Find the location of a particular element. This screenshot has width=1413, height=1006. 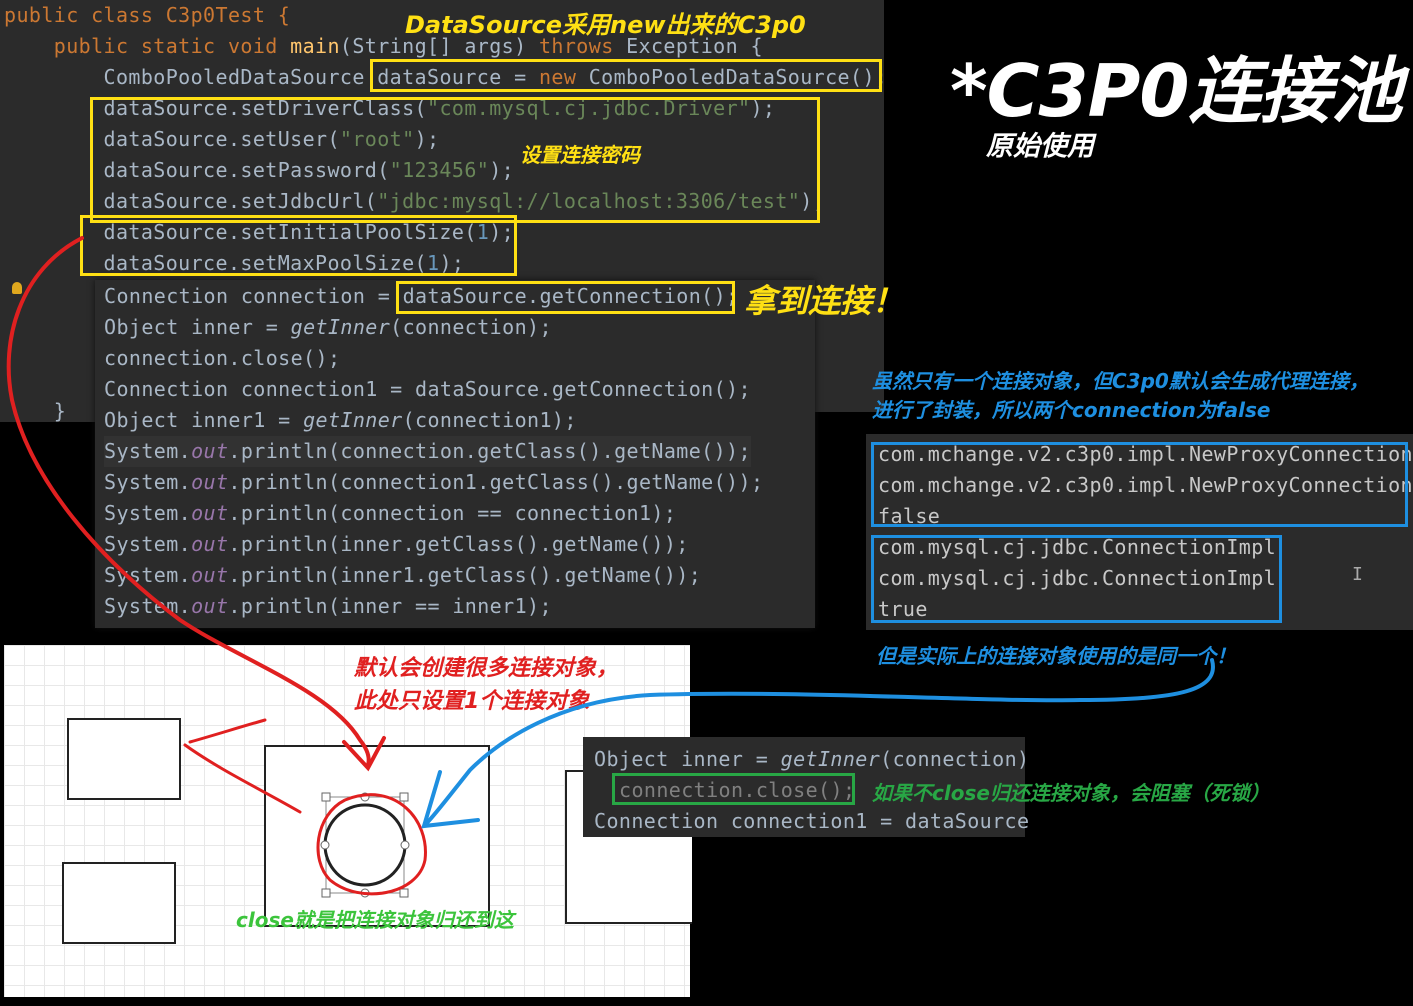

page-subtitle: 原始使用 is located at coordinates (1040, 146).